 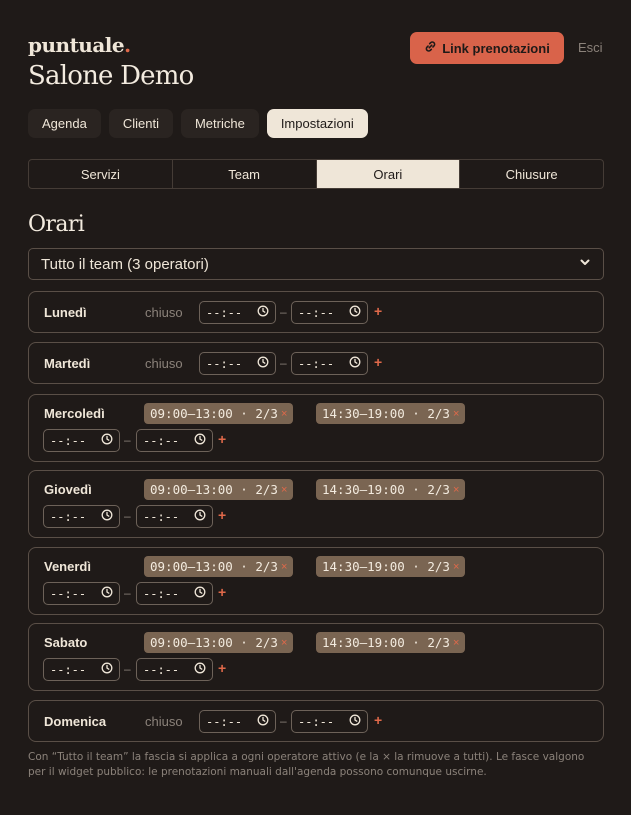 What do you see at coordinates (140, 123) in the screenshot?
I see `nav-tab-clienti: Clienti` at bounding box center [140, 123].